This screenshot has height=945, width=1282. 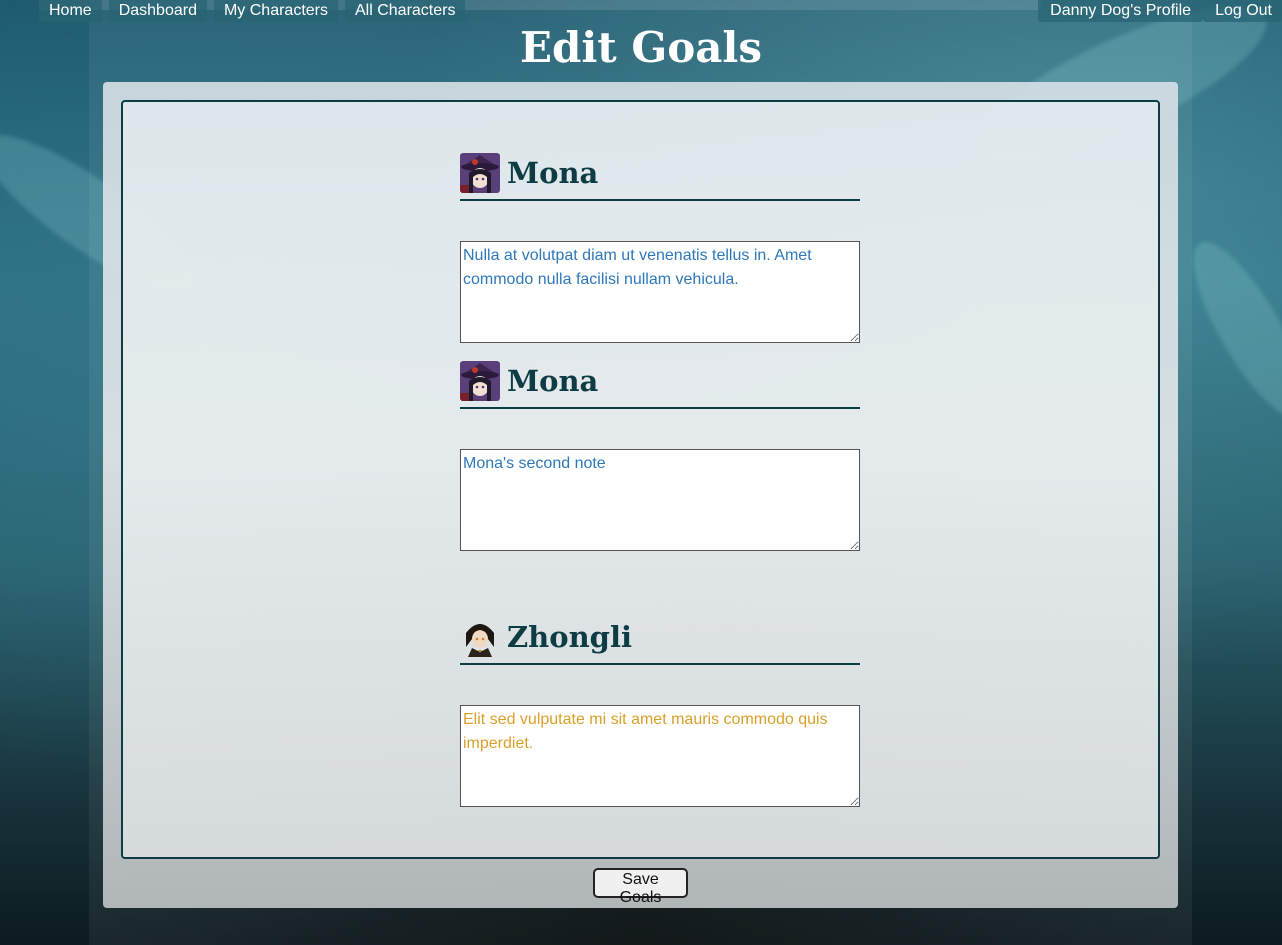 What do you see at coordinates (569, 637) in the screenshot?
I see `character-name: Zhongli` at bounding box center [569, 637].